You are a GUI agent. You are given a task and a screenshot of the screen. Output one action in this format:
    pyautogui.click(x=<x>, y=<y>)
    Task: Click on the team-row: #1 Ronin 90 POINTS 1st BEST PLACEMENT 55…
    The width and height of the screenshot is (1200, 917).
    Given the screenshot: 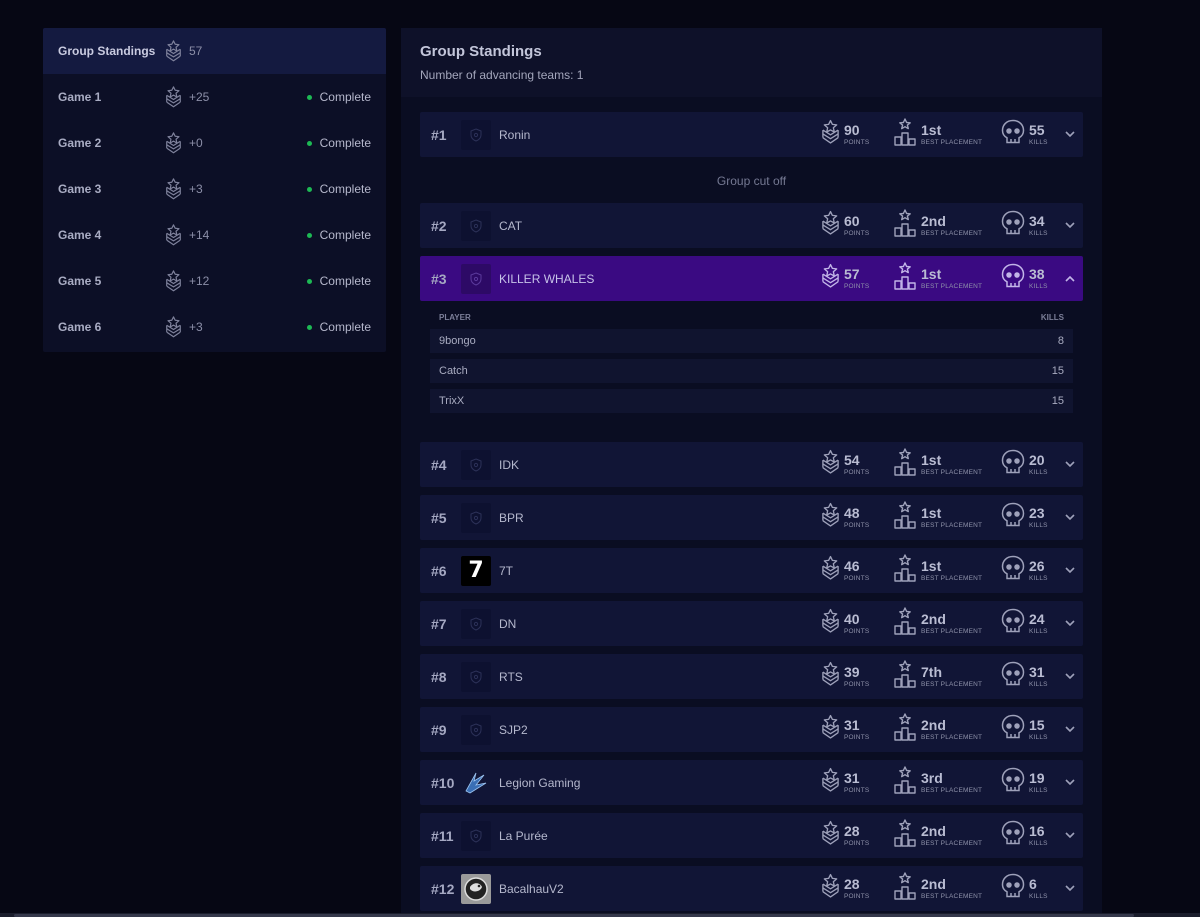 What is the action you would take?
    pyautogui.click(x=751, y=134)
    